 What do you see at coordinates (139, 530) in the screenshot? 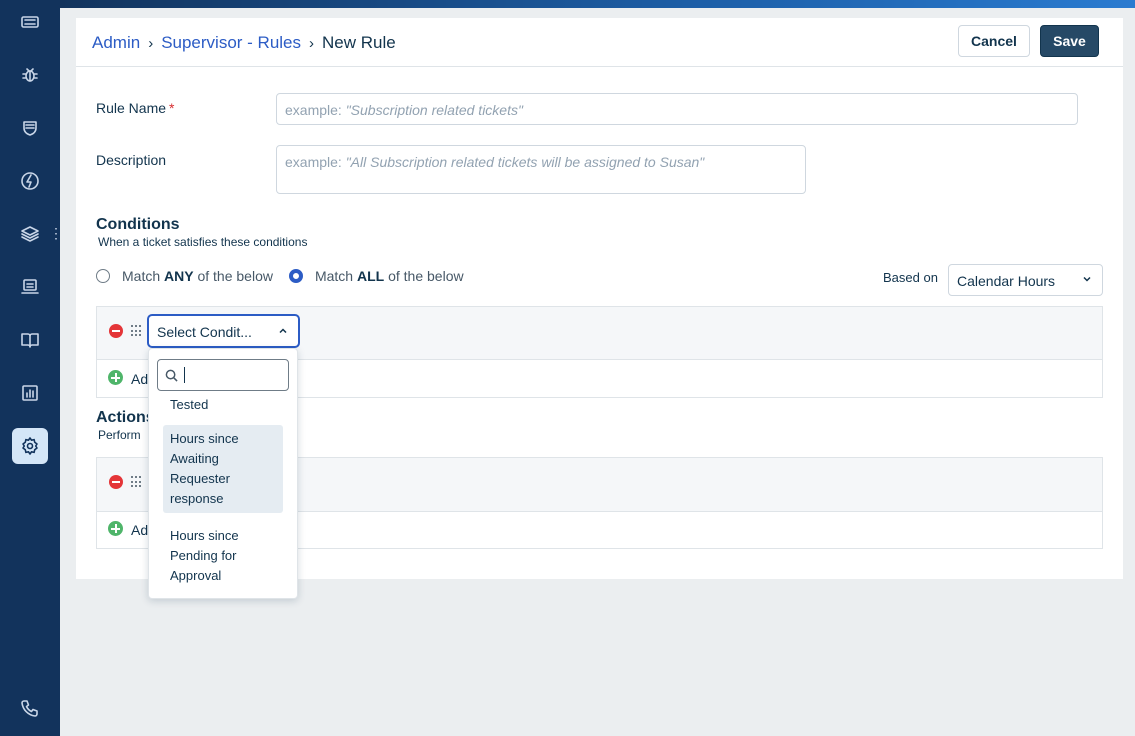
I see `add-action-label: Ad` at bounding box center [139, 530].